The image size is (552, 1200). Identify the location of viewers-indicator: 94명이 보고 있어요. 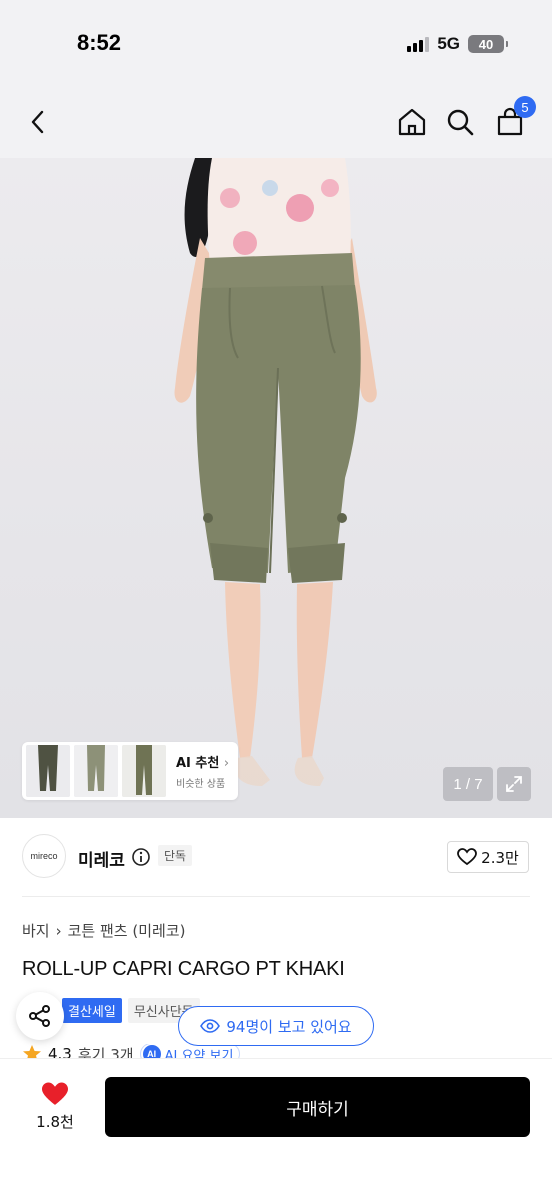
(276, 1026).